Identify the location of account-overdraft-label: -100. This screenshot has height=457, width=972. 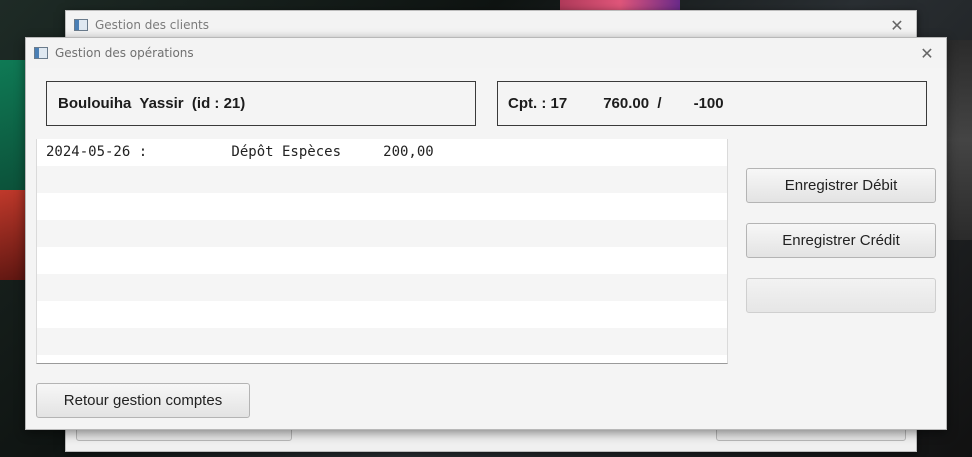
(708, 103).